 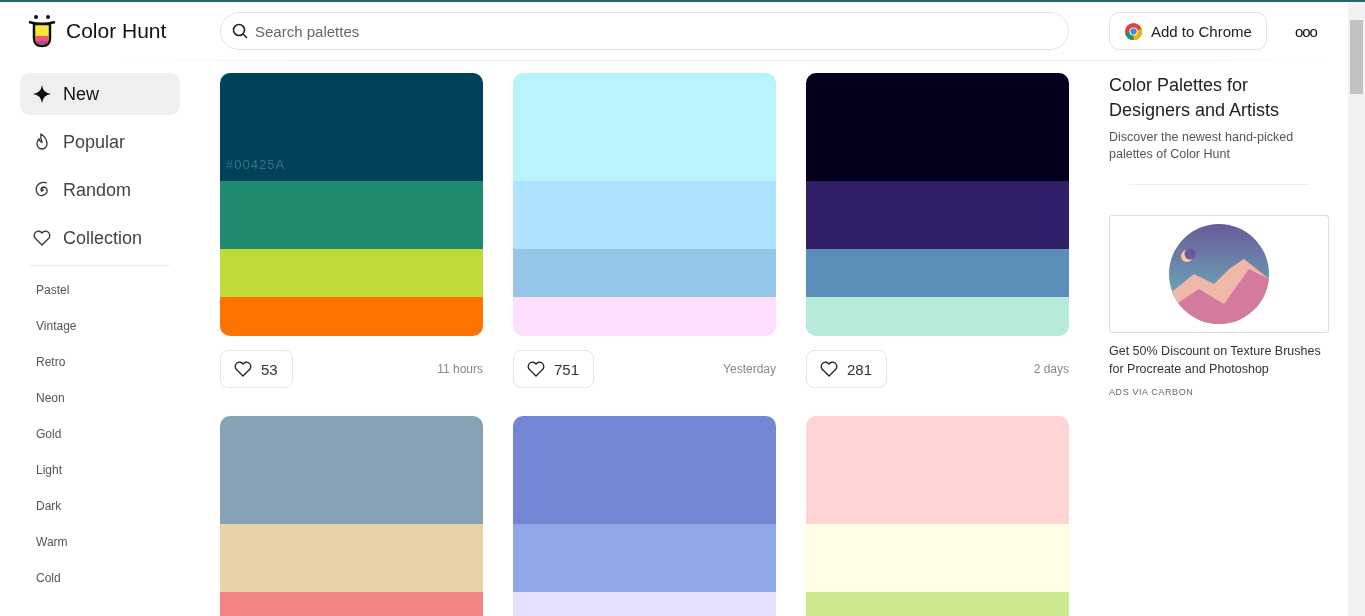 What do you see at coordinates (100, 368) in the screenshot?
I see `tag-link: Retro` at bounding box center [100, 368].